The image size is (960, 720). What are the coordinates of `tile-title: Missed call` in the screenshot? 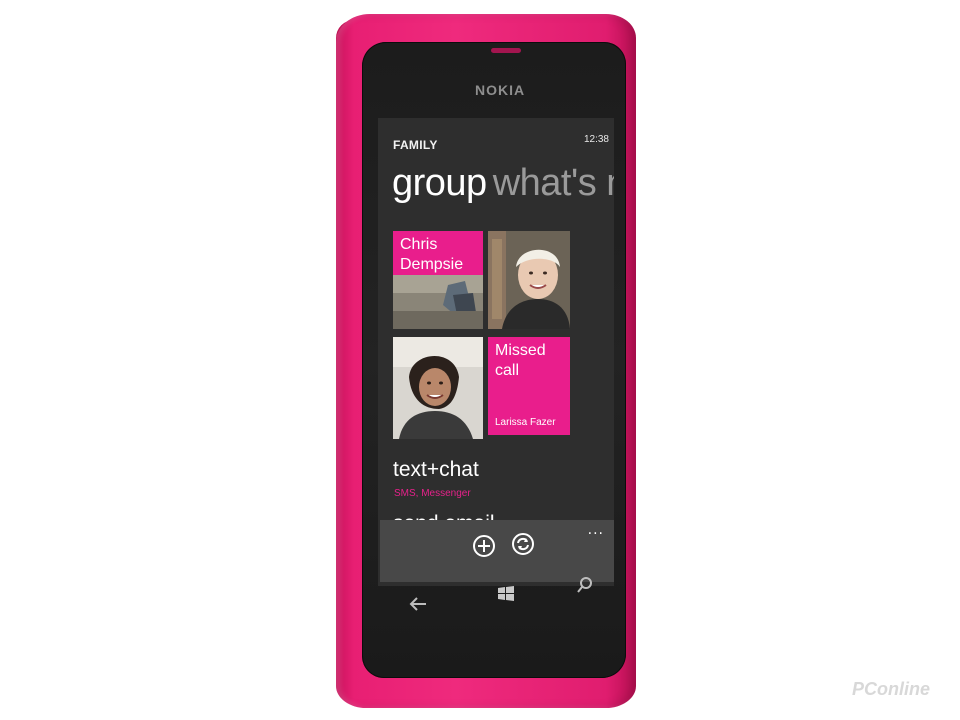 It's located at (520, 360).